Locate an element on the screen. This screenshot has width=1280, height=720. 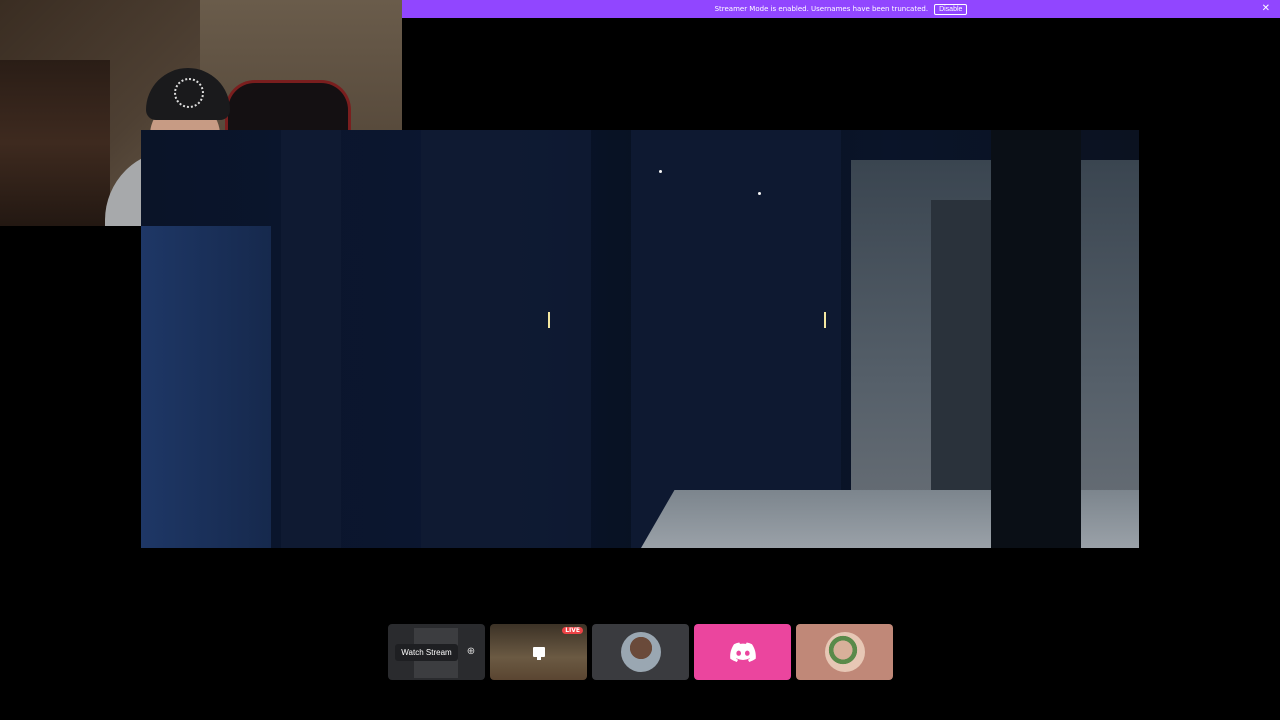
close-icon: ✕ is located at coordinates (1266, 9).